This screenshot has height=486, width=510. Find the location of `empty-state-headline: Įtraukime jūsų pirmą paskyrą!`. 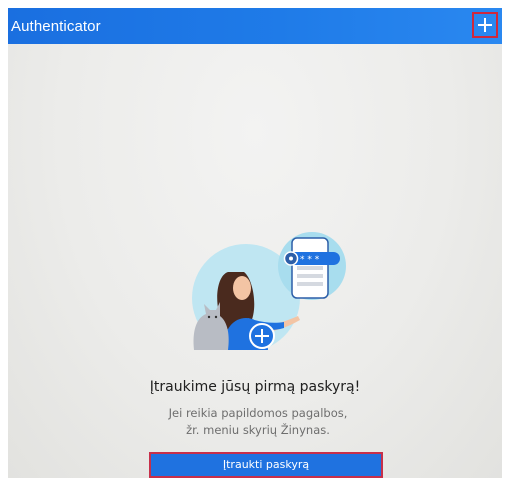

empty-state-headline: Įtraukime jūsų pirmą paskyrą! is located at coordinates (255, 387).